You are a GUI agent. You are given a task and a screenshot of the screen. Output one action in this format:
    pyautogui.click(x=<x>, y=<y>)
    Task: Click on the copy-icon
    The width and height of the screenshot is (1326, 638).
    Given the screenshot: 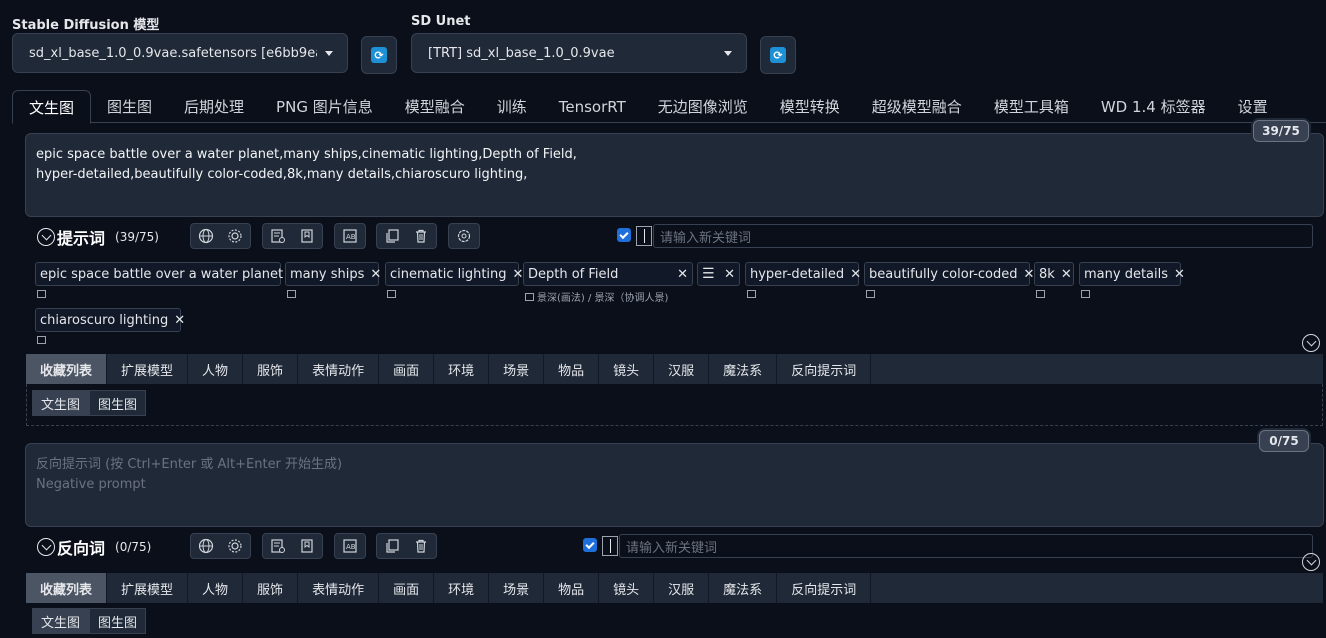 What is the action you would take?
    pyautogui.click(x=392, y=546)
    